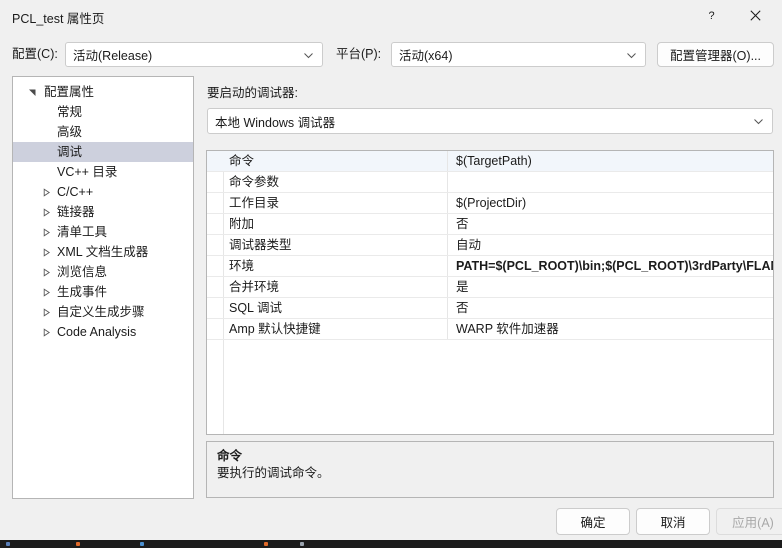 The height and width of the screenshot is (548, 782). Describe the element at coordinates (614, 329) in the screenshot. I see `property-value: WARP 软件加速器` at that location.